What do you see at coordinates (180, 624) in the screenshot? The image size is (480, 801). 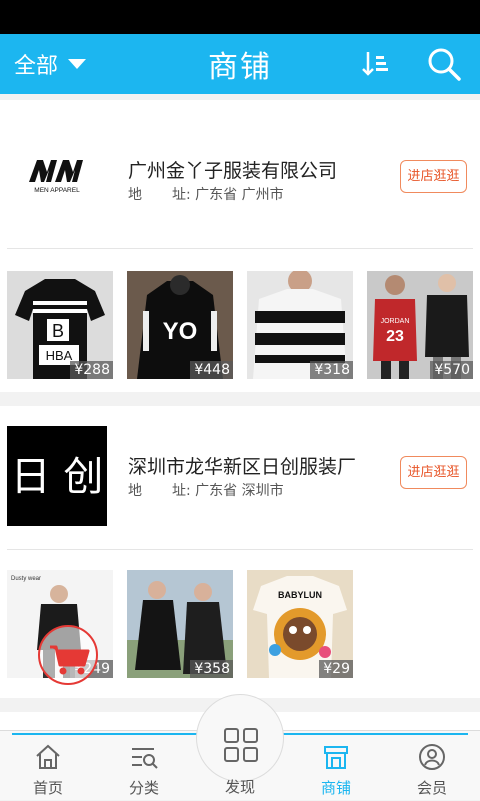 I see `product-thumbnail: ¥358` at bounding box center [180, 624].